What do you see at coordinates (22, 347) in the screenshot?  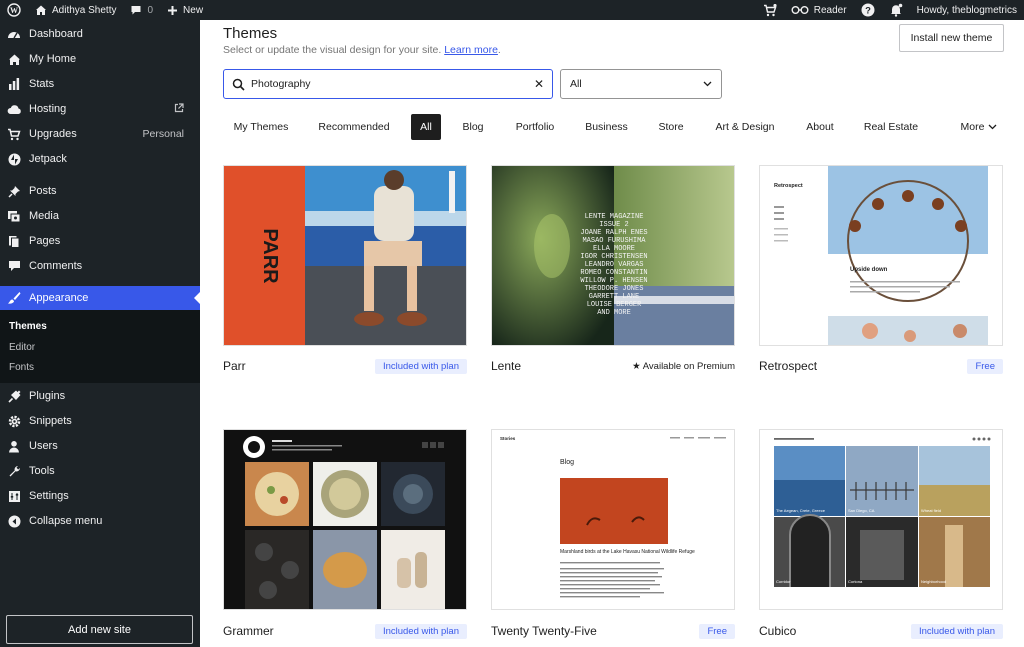 I see `submenu-item-editor: Editor` at bounding box center [22, 347].